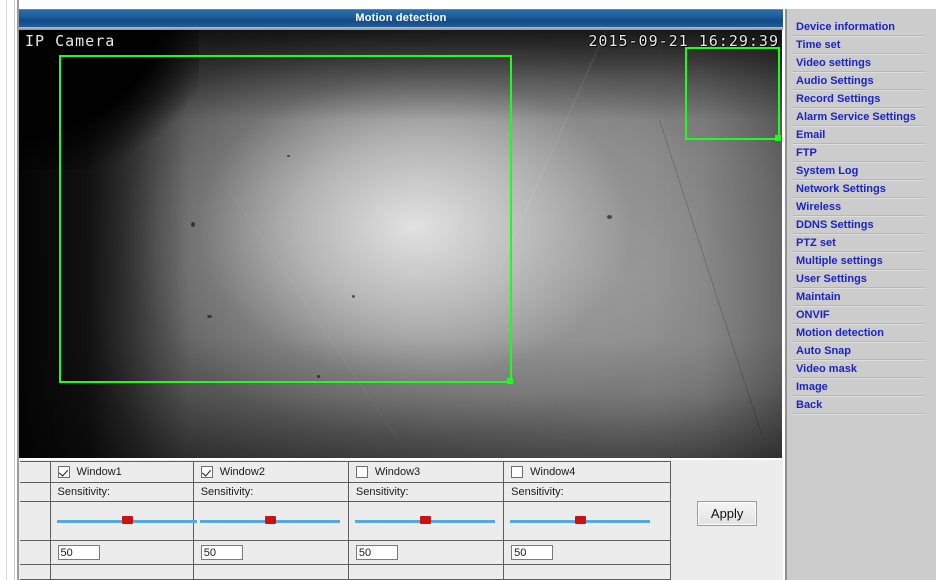 This screenshot has width=936, height=580. What do you see at coordinates (860, 353) in the screenshot?
I see `sidebar-item-auto-snap: Auto Snap` at bounding box center [860, 353].